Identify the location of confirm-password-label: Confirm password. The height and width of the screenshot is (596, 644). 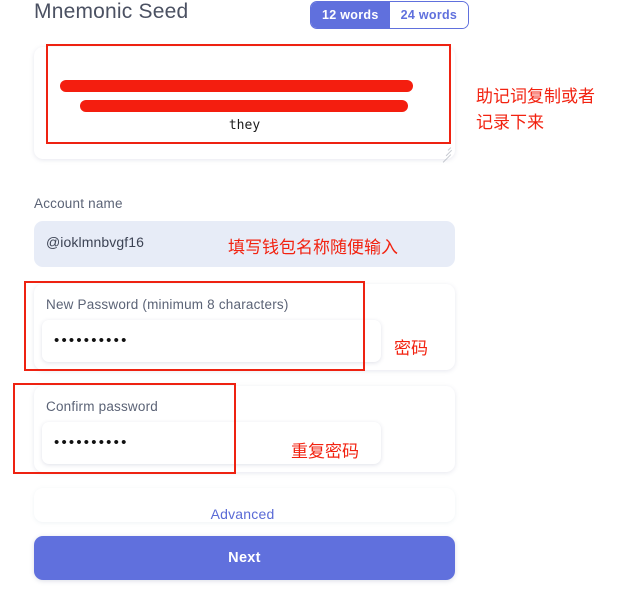
(102, 406).